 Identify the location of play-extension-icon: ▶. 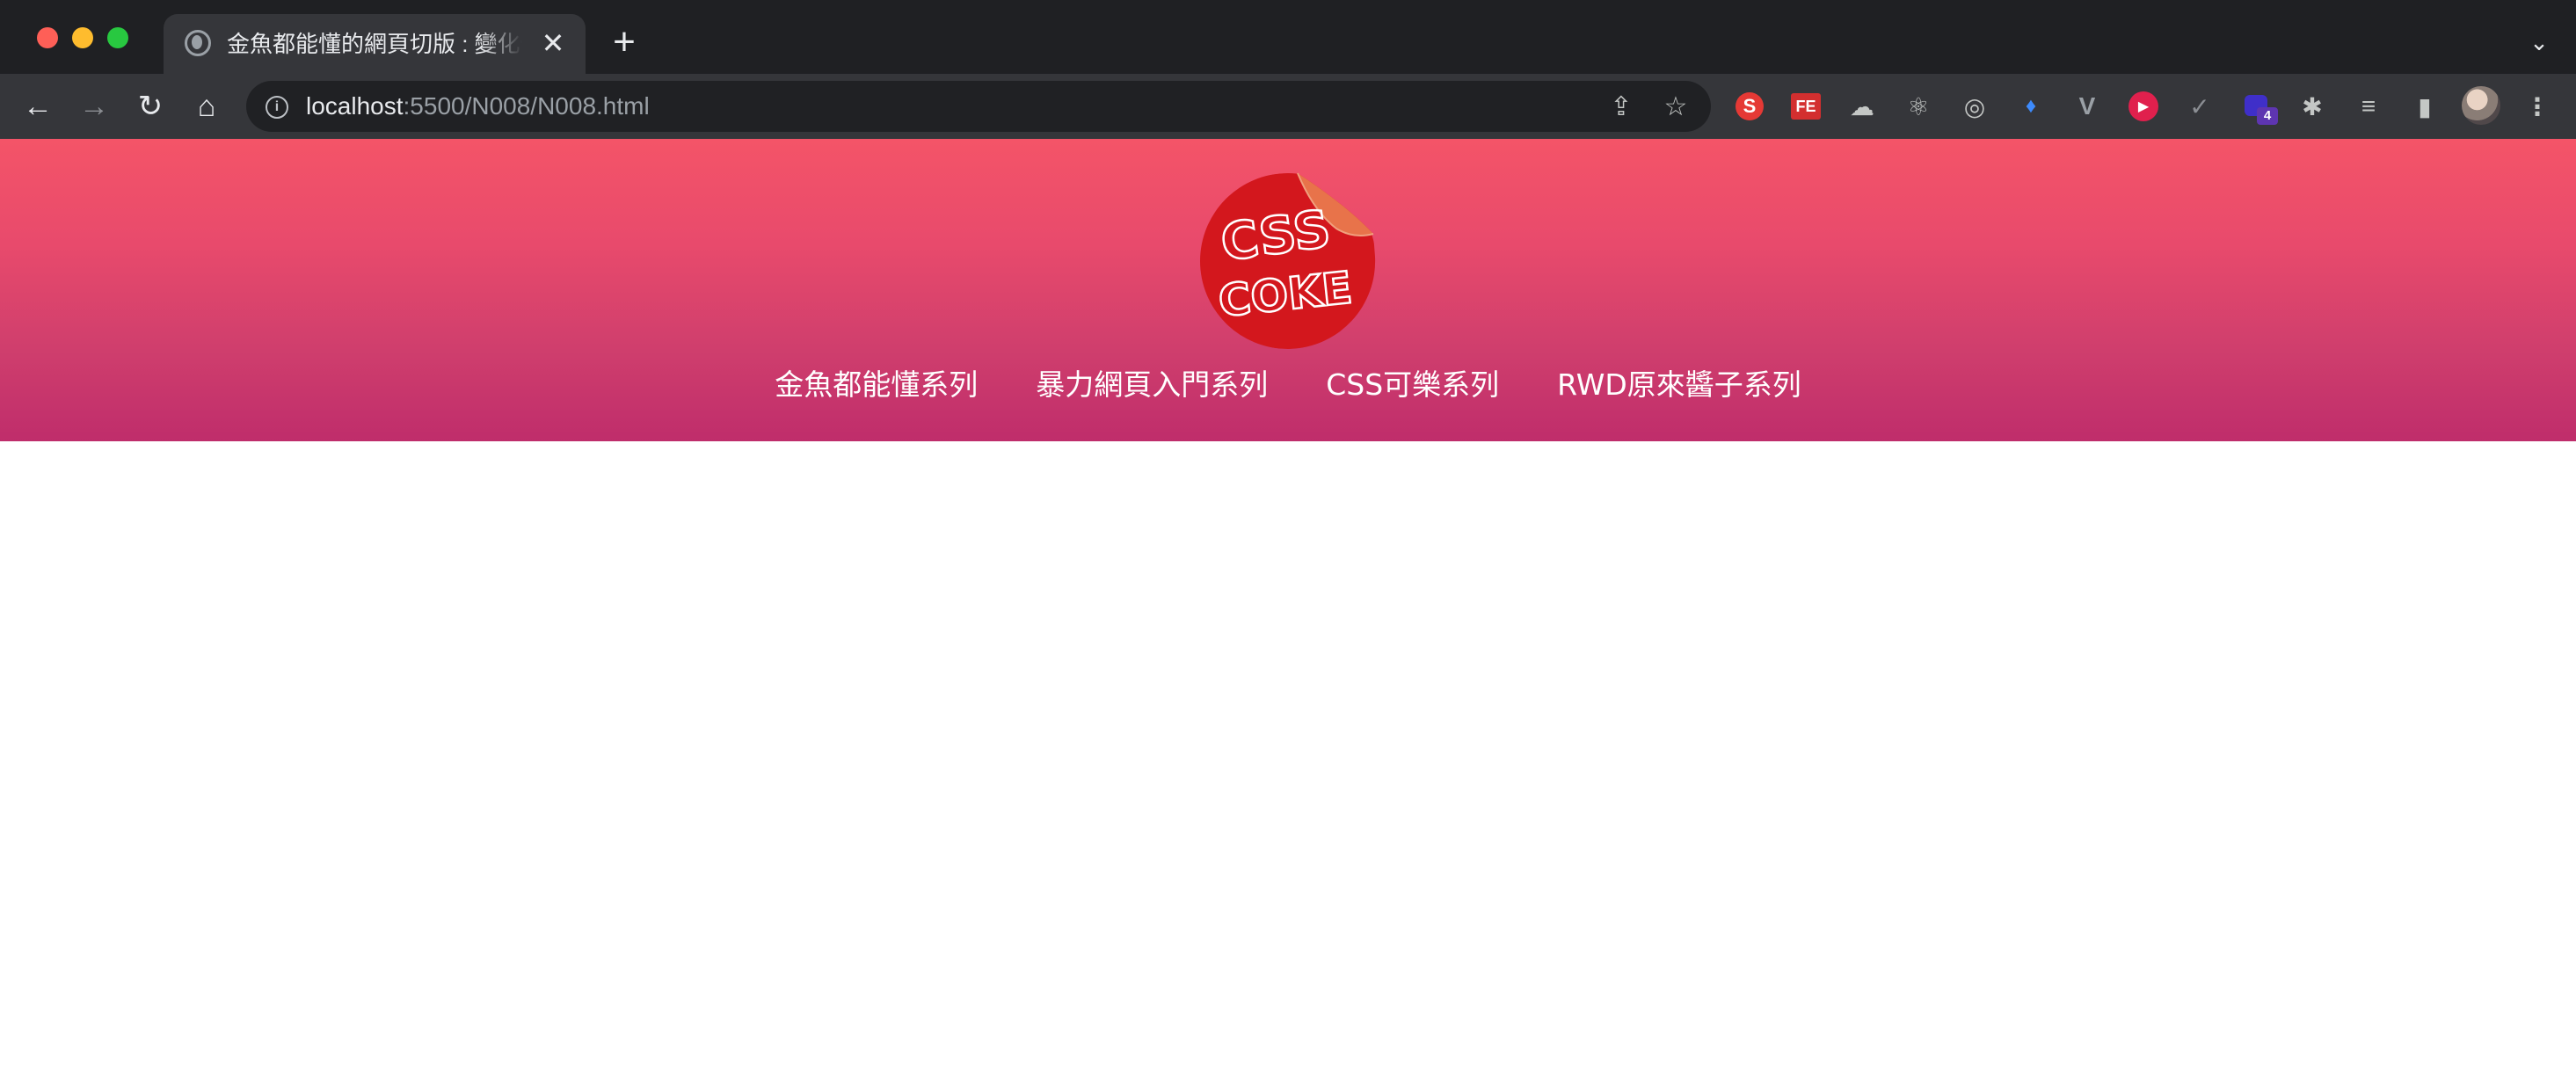
(2143, 106).